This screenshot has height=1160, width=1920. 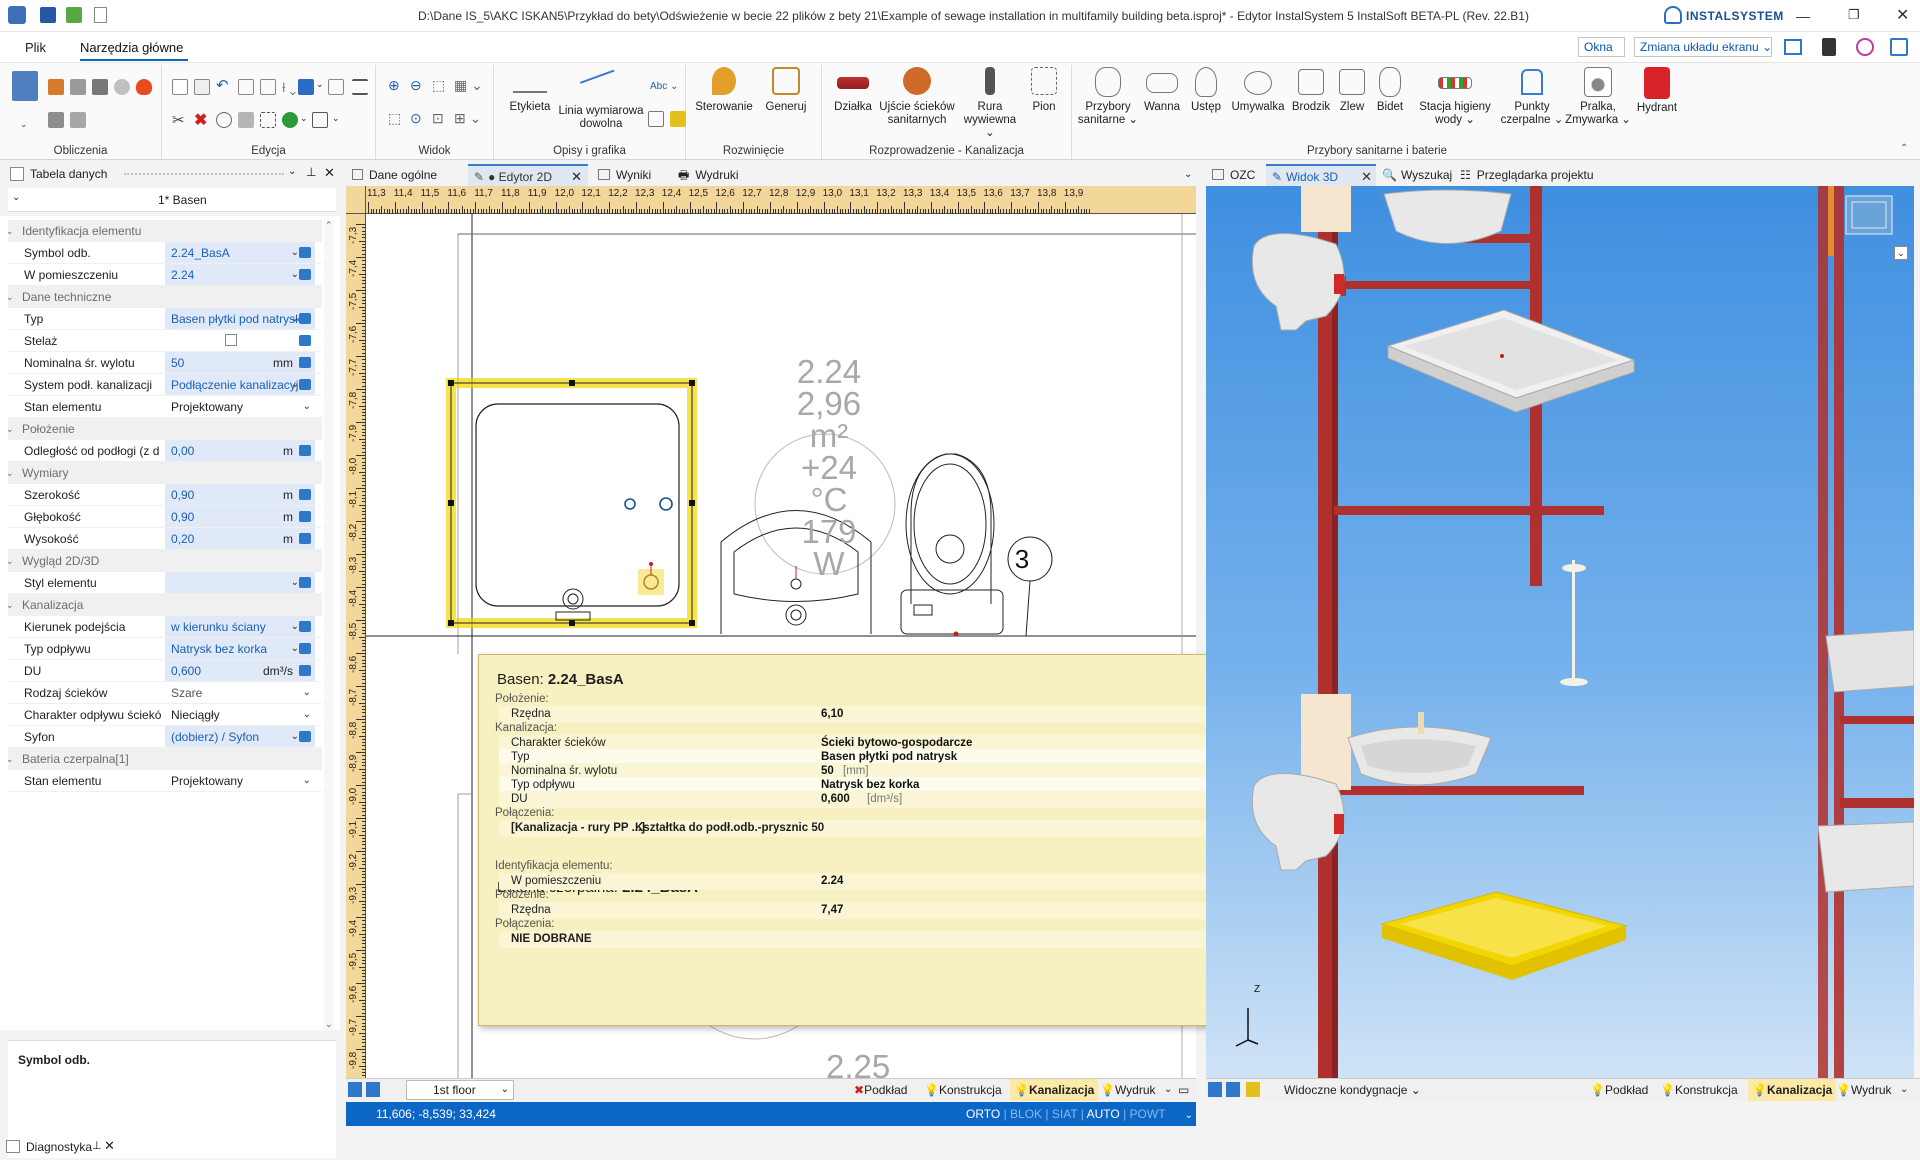 I want to click on property-value: (dobierz) / Syfon ⌄, so click(x=240, y=736).